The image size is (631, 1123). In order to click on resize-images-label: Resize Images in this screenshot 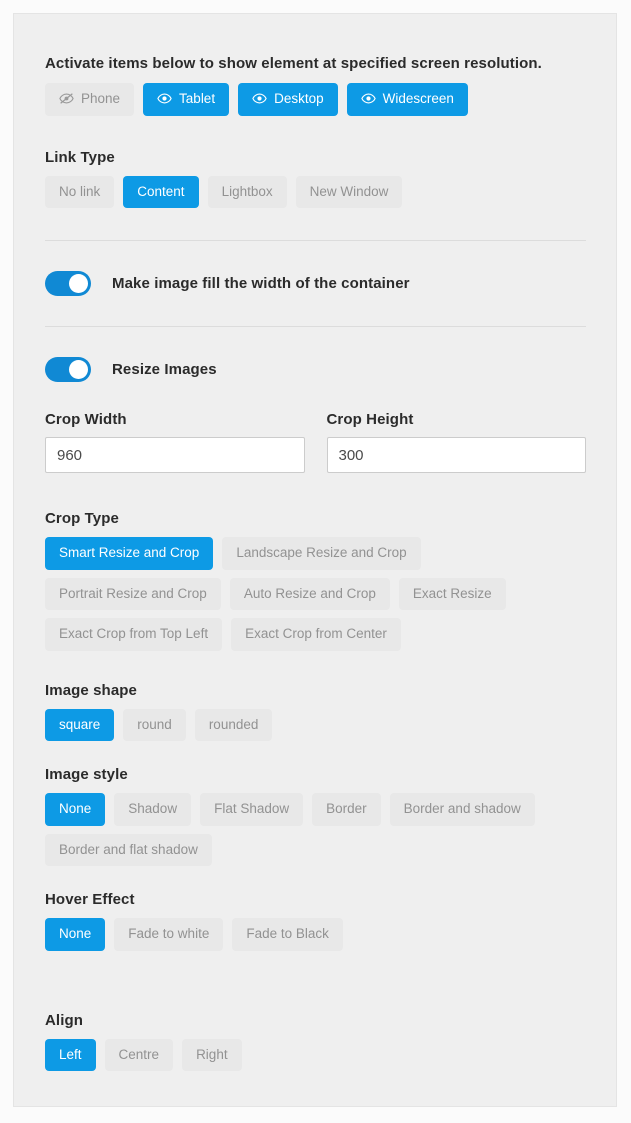, I will do `click(164, 369)`.